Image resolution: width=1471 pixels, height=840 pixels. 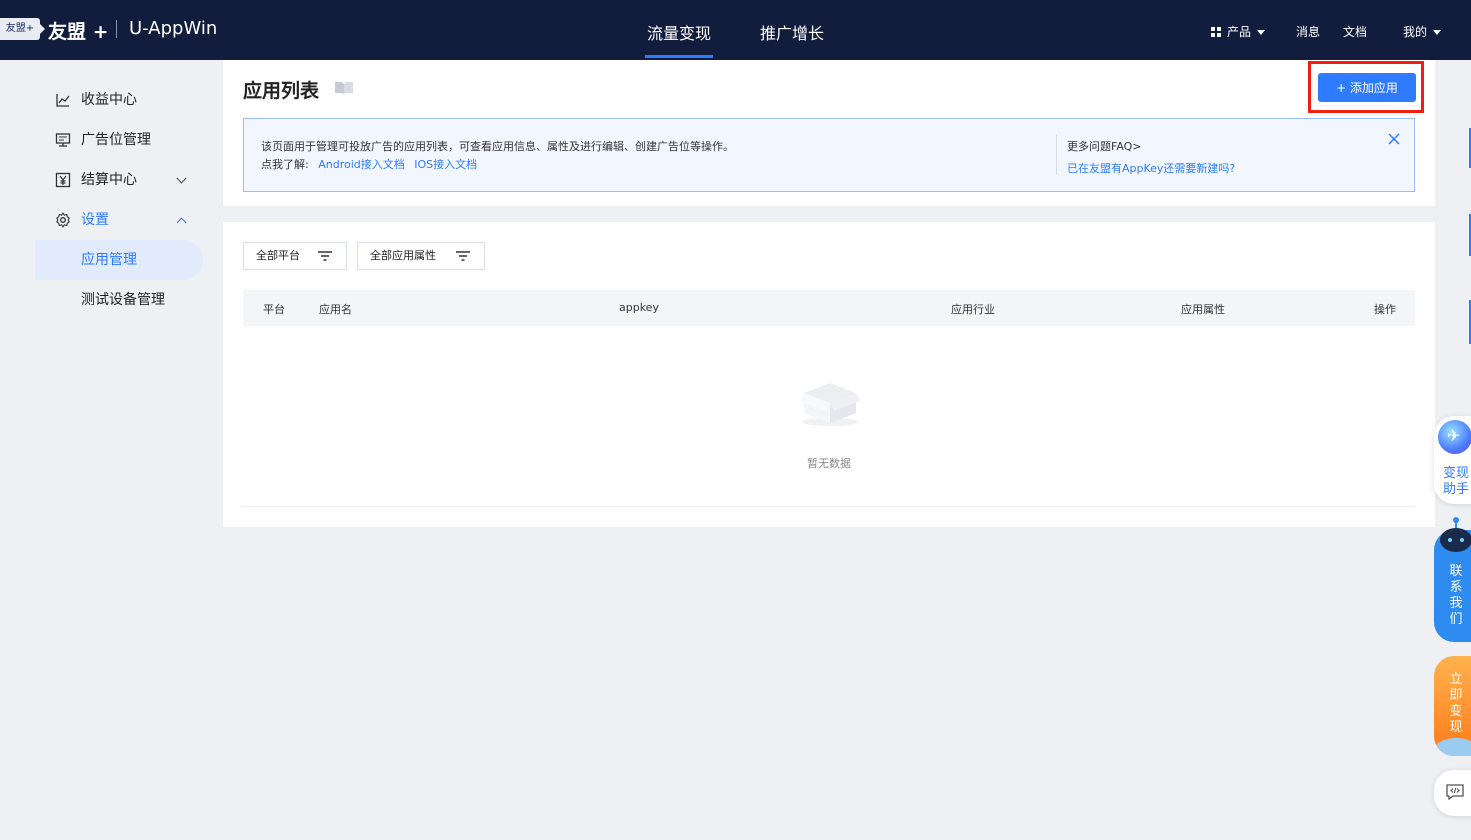 I want to click on column-industry: 应用行业, so click(x=973, y=309).